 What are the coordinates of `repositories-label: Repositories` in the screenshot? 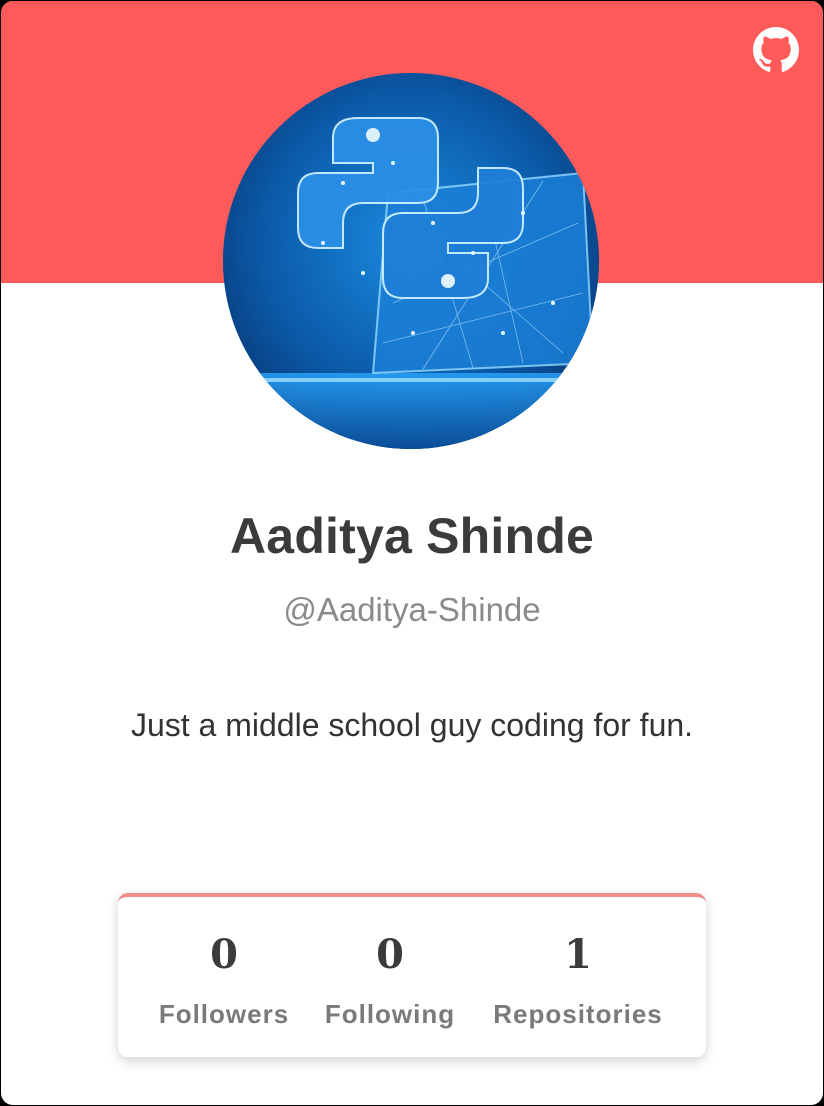 It's located at (578, 1014).